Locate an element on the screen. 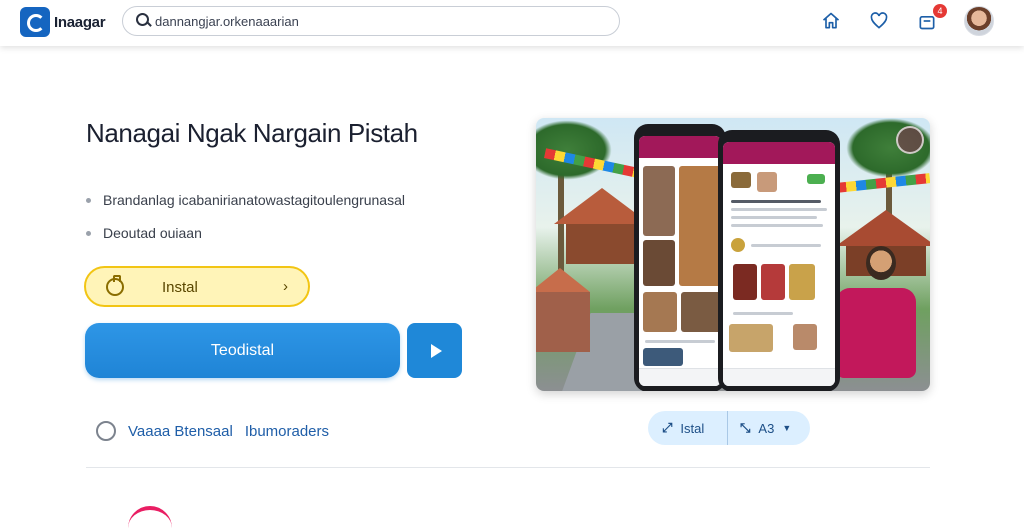 Image resolution: width=1024 pixels, height=528 pixels. feature-item: Deoutad ouiaan is located at coordinates (245, 233).